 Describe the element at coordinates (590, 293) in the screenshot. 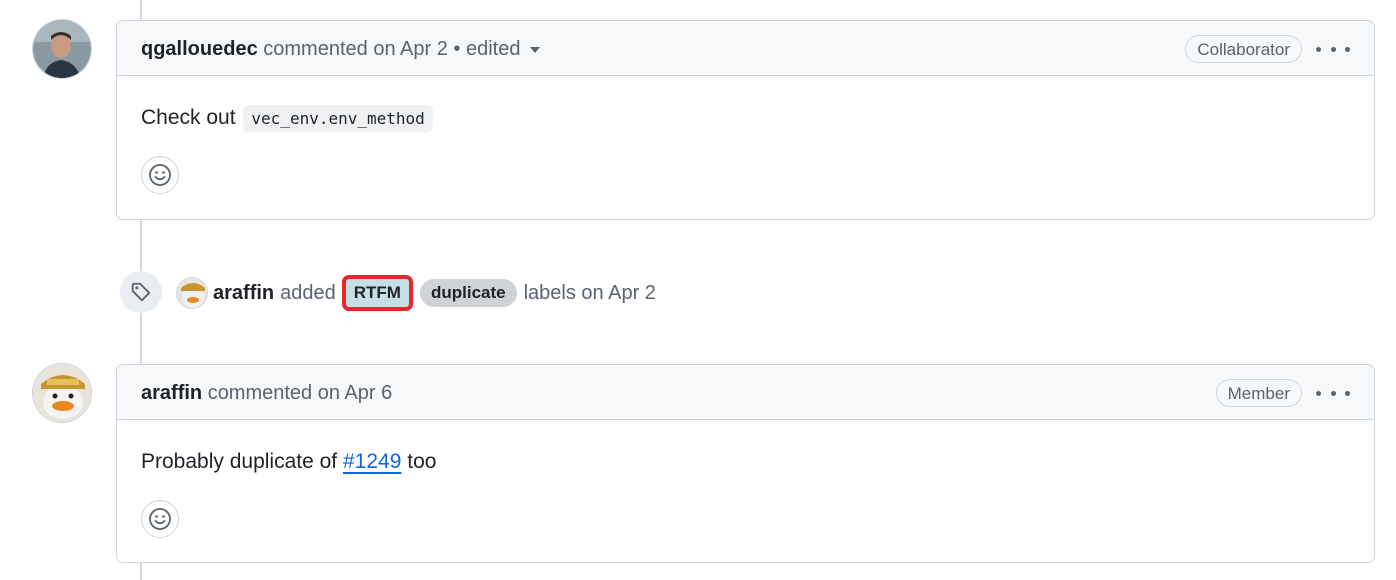

I see `event-suffix: labels on Apr 2` at that location.